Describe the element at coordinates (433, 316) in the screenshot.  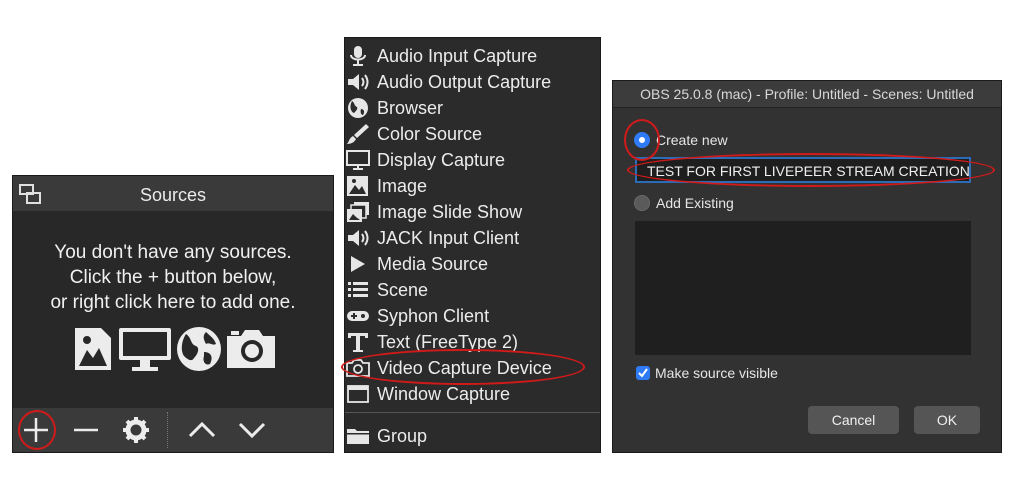
I see `menu-item-label: Syphon Client` at that location.